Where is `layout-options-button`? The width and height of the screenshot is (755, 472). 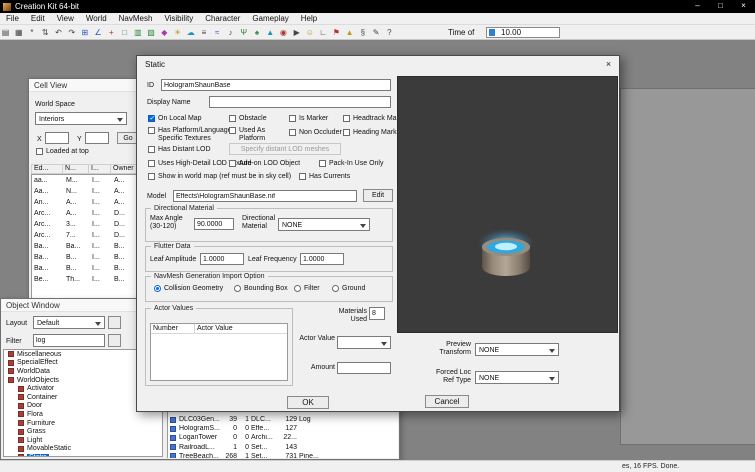
layout-options-button is located at coordinates (114, 322).